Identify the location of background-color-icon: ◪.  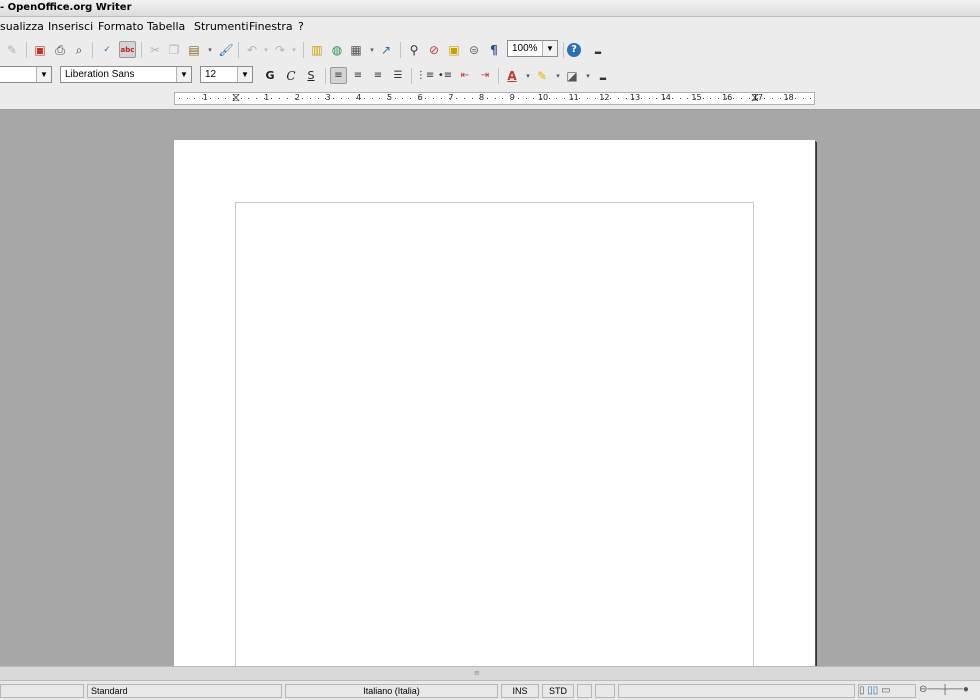
(572, 76).